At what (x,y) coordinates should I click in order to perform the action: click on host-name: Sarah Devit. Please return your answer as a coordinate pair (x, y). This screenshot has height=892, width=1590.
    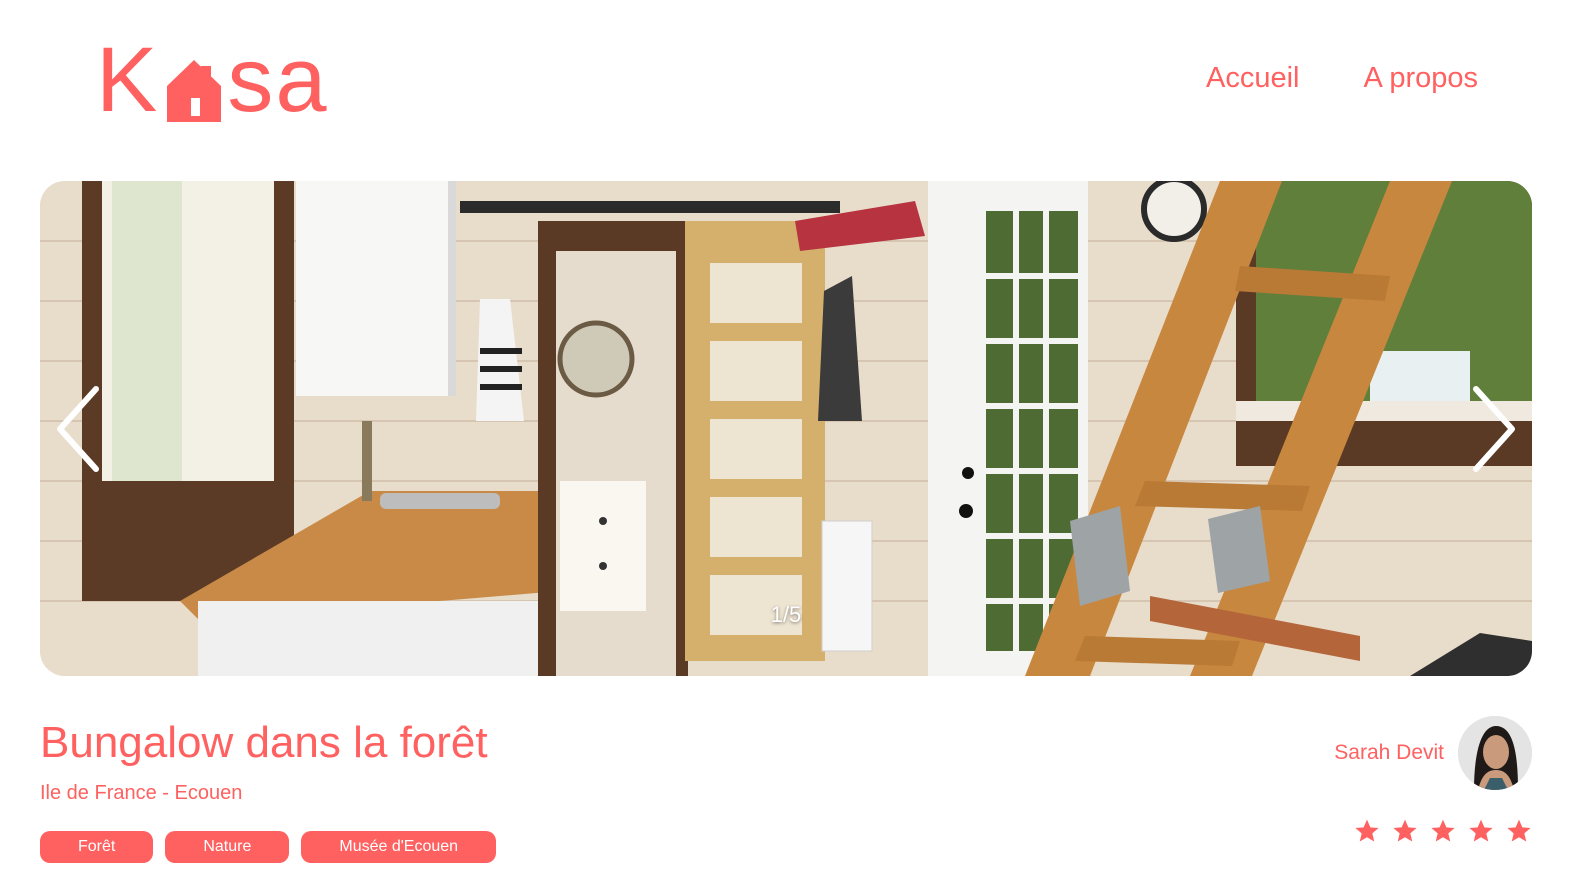
    Looking at the image, I should click on (1389, 752).